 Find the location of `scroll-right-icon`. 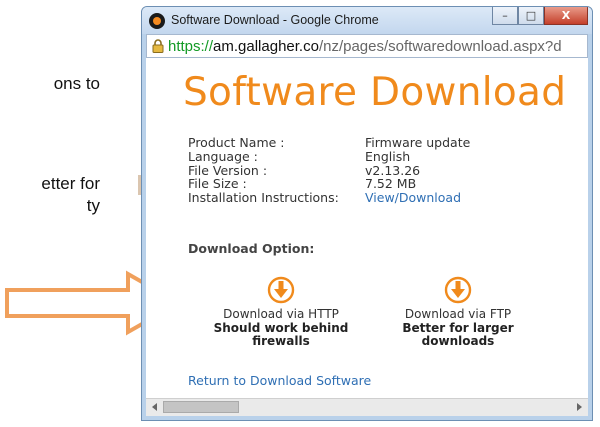

scroll-right-icon is located at coordinates (579, 407).